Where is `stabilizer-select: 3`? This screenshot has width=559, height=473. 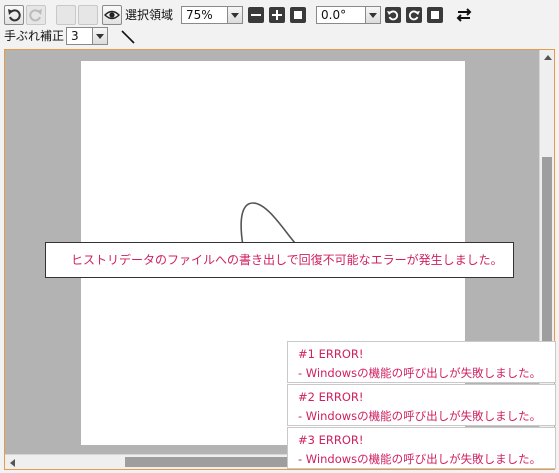
stabilizer-select: 3 is located at coordinates (87, 36).